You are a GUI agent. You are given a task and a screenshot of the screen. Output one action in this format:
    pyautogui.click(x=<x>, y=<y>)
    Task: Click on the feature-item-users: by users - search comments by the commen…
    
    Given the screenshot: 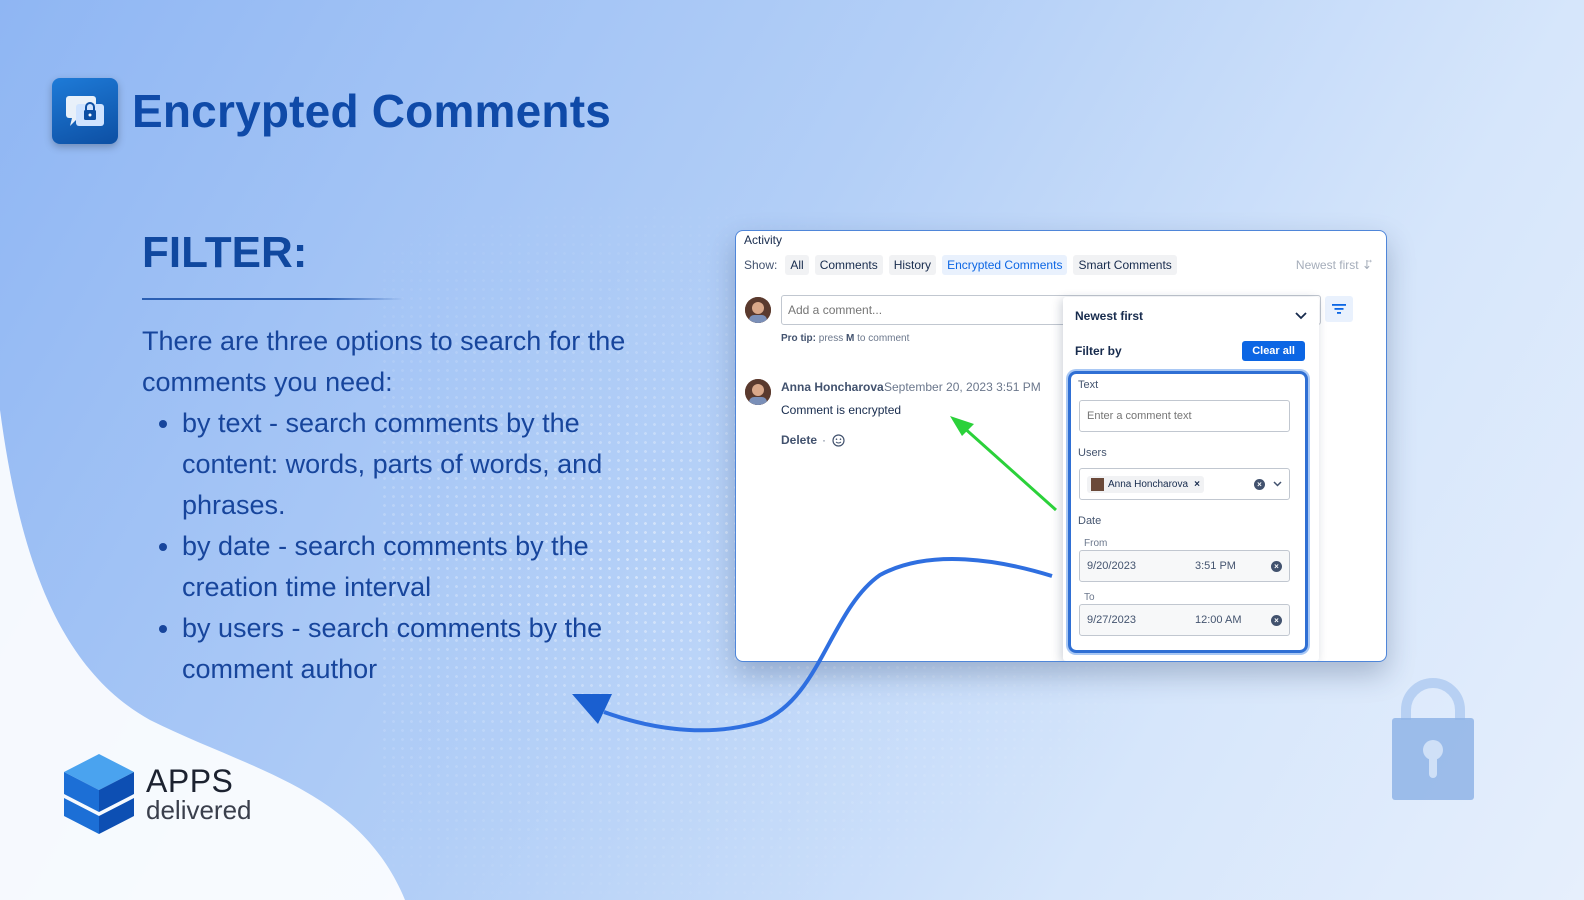 What is the action you would take?
    pyautogui.click(x=422, y=649)
    